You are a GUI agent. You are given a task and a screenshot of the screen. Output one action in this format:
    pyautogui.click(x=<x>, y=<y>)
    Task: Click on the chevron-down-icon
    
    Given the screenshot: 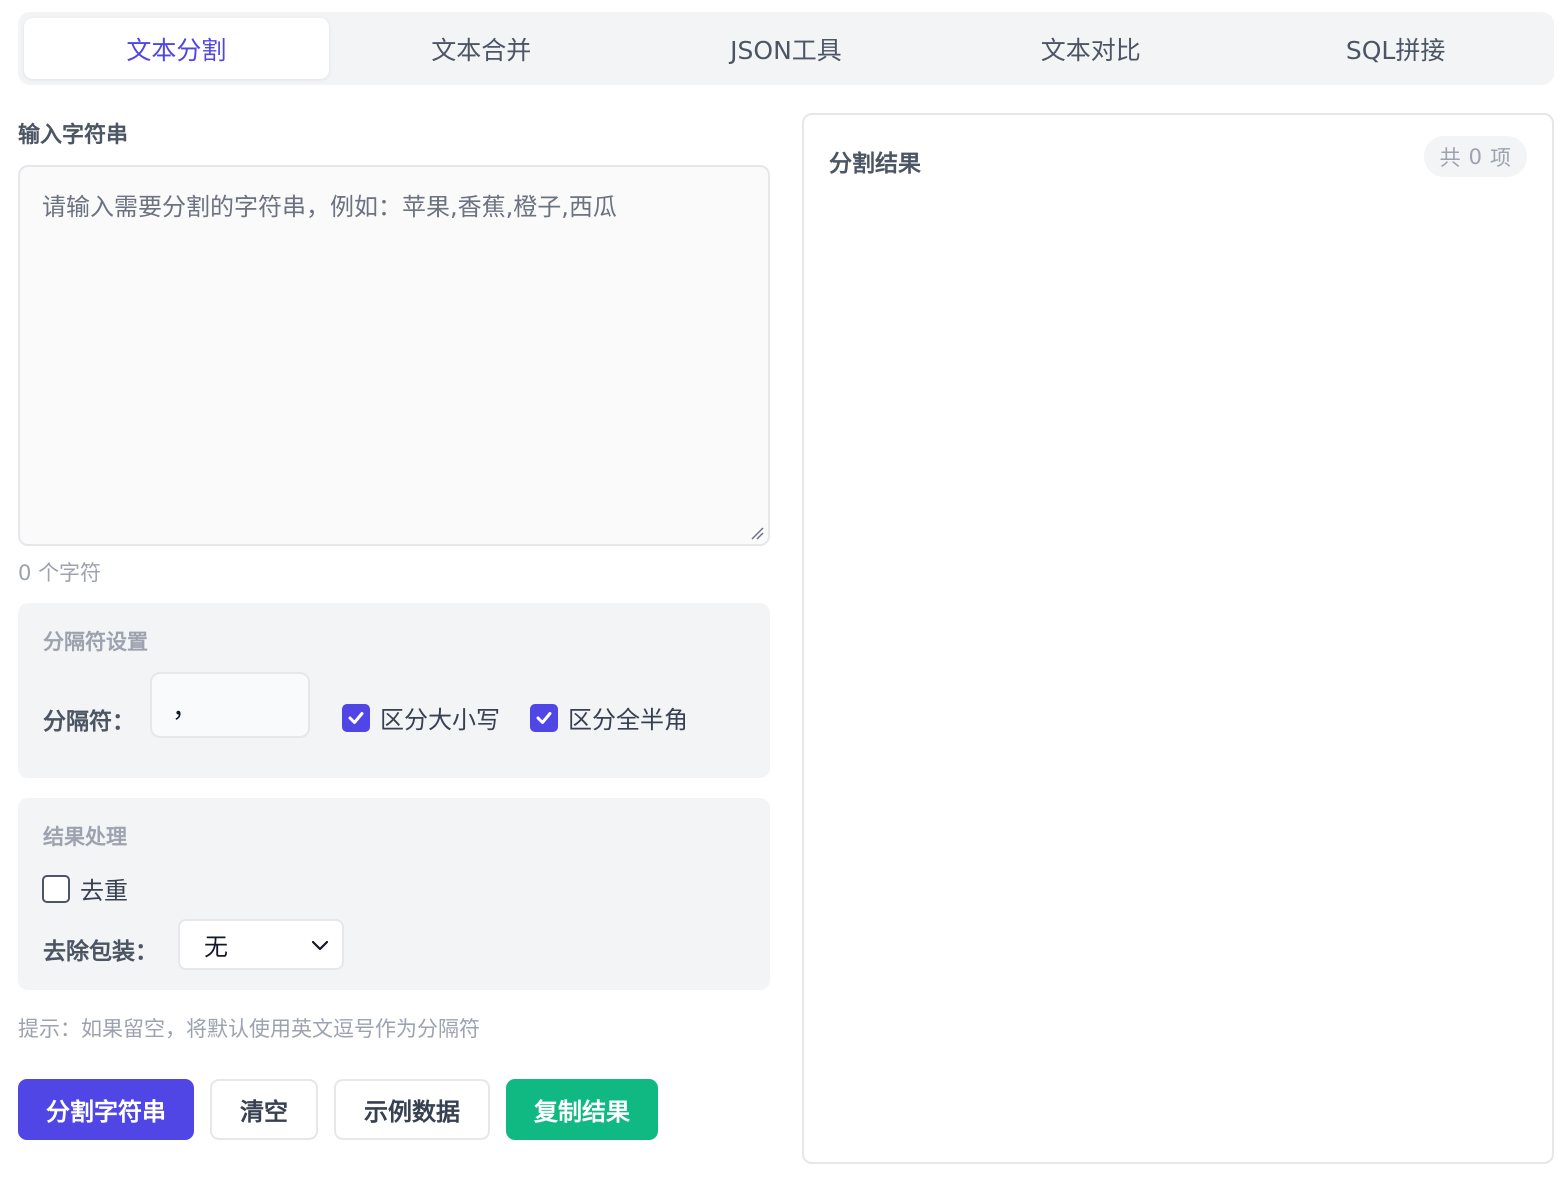 What is the action you would take?
    pyautogui.click(x=320, y=945)
    